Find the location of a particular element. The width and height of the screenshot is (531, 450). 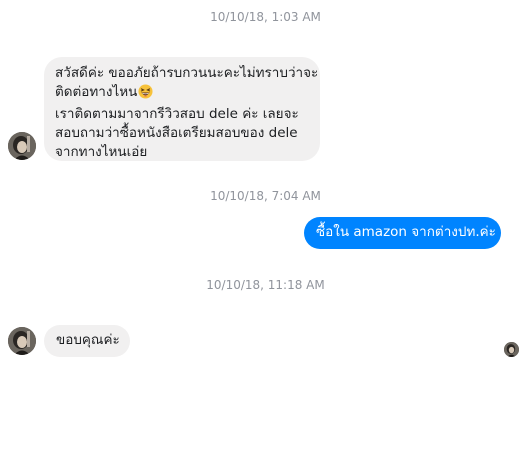

seen-indicator is located at coordinates (511, 349).